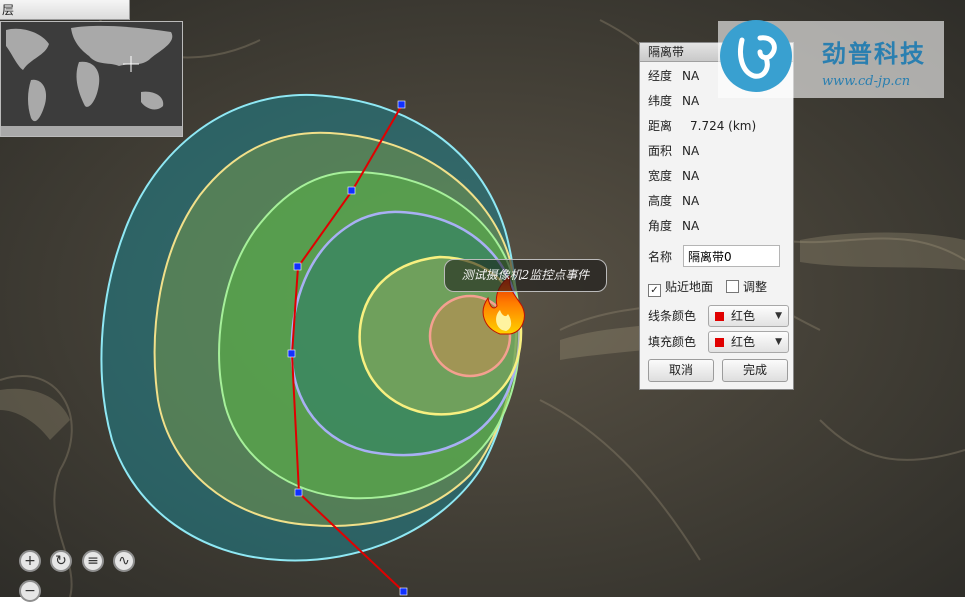  I want to click on event-callout-text: 测试摄像机2监控点事件, so click(525, 275).